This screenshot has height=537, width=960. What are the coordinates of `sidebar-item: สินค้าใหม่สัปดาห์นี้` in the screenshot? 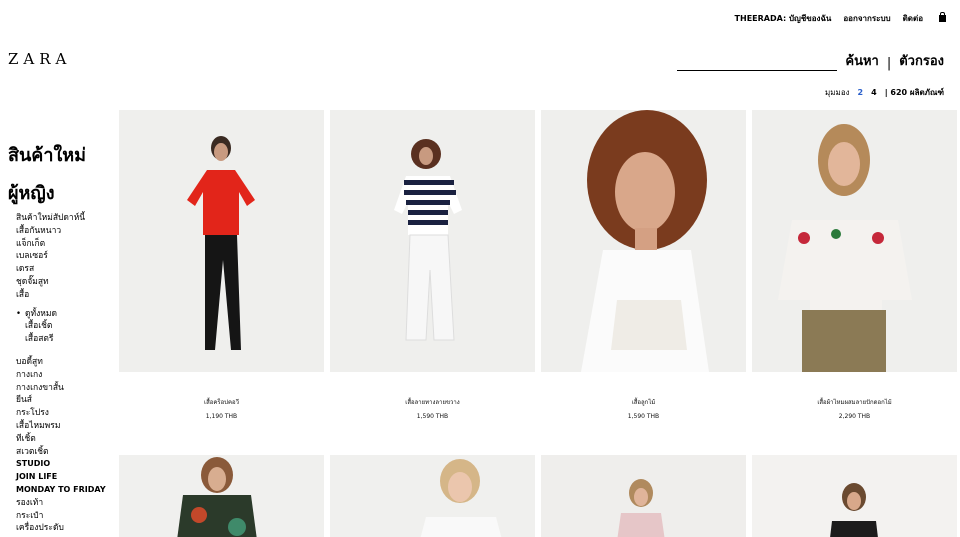 It's located at (67, 218).